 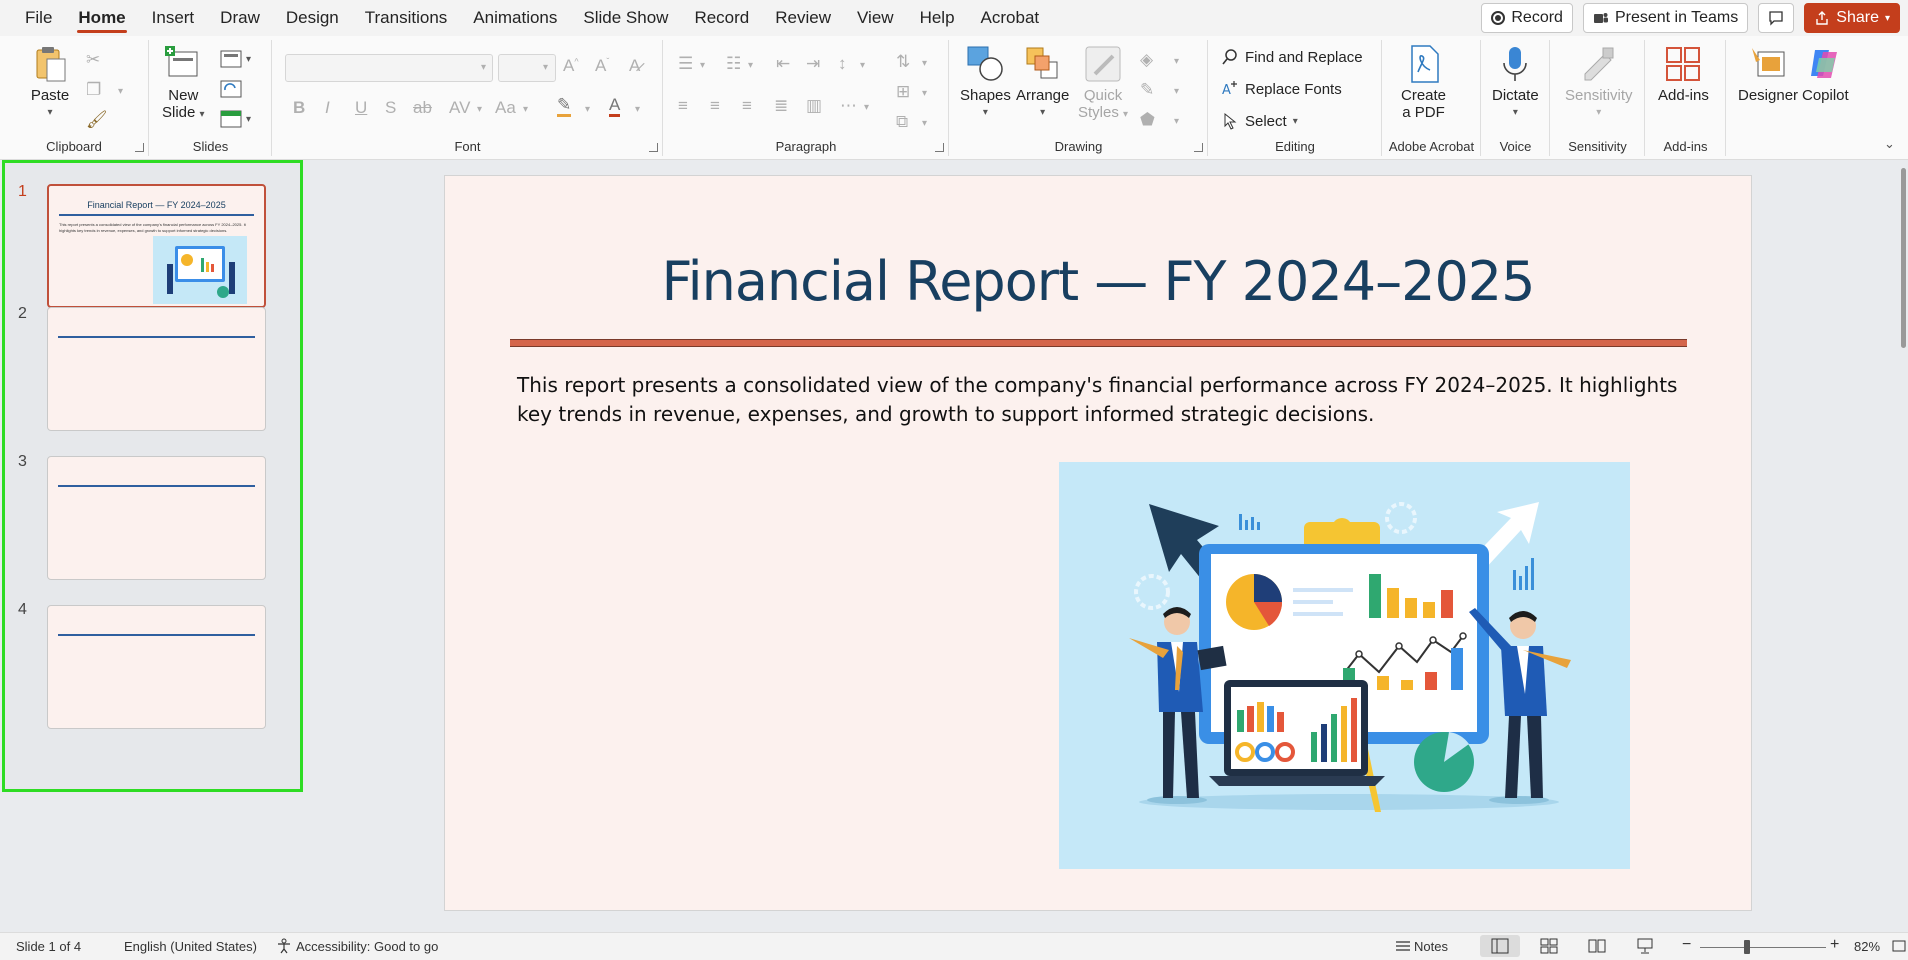 What do you see at coordinates (1887, 18) in the screenshot?
I see `share-chevron-icon: ▾` at bounding box center [1887, 18].